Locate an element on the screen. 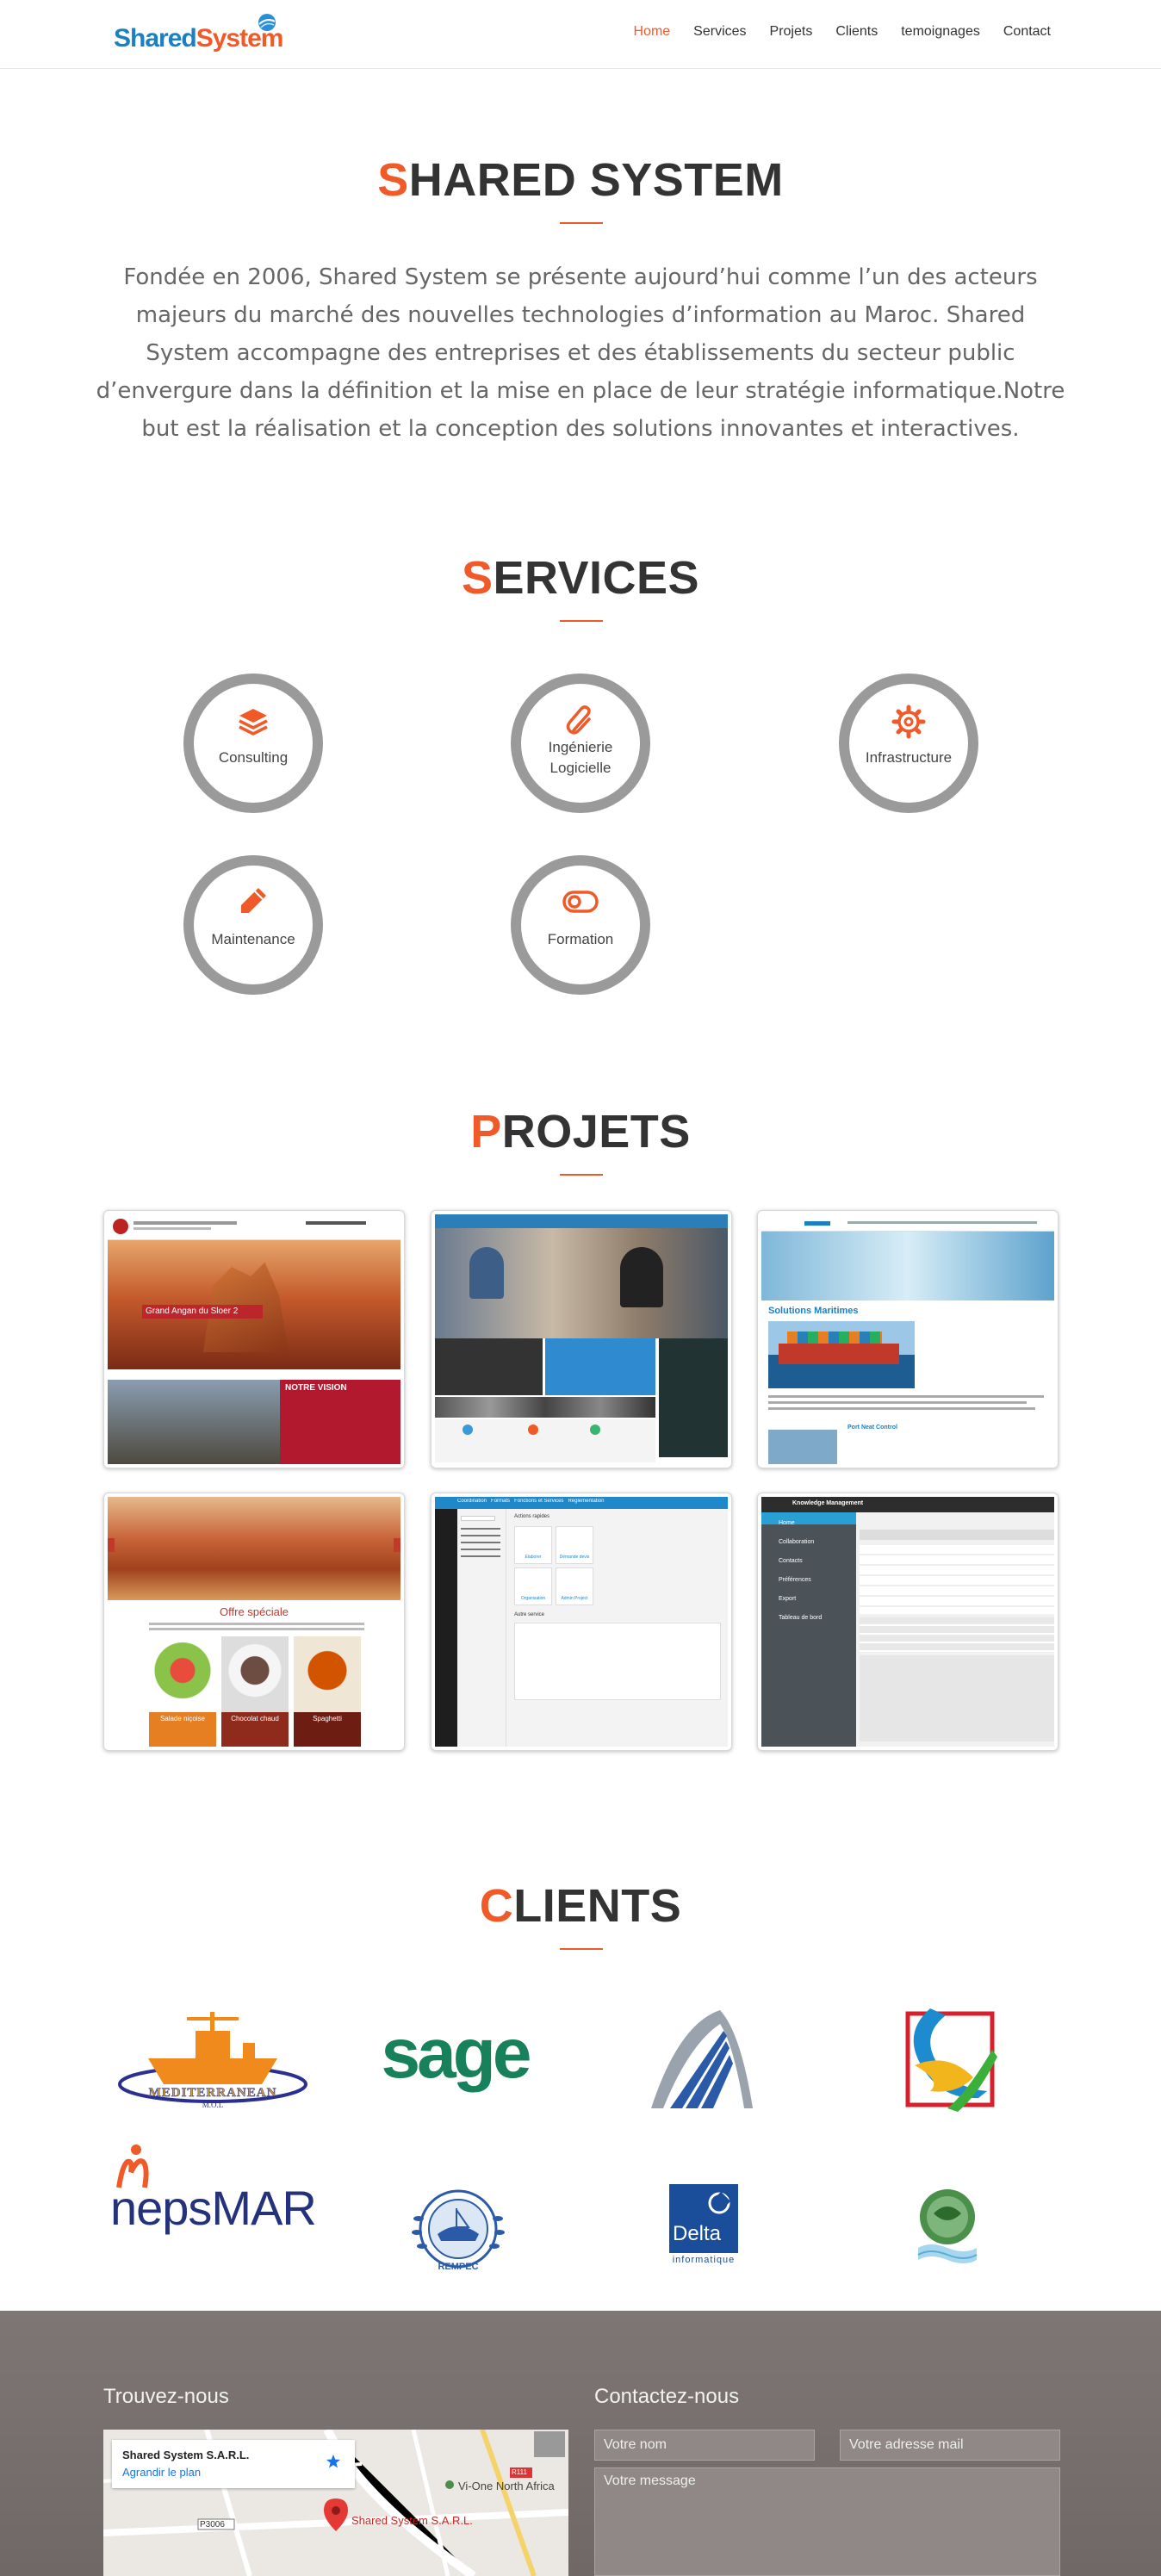 Image resolution: width=1161 pixels, height=2576 pixels. clients-title-rest: LIENTS is located at coordinates (597, 1906).